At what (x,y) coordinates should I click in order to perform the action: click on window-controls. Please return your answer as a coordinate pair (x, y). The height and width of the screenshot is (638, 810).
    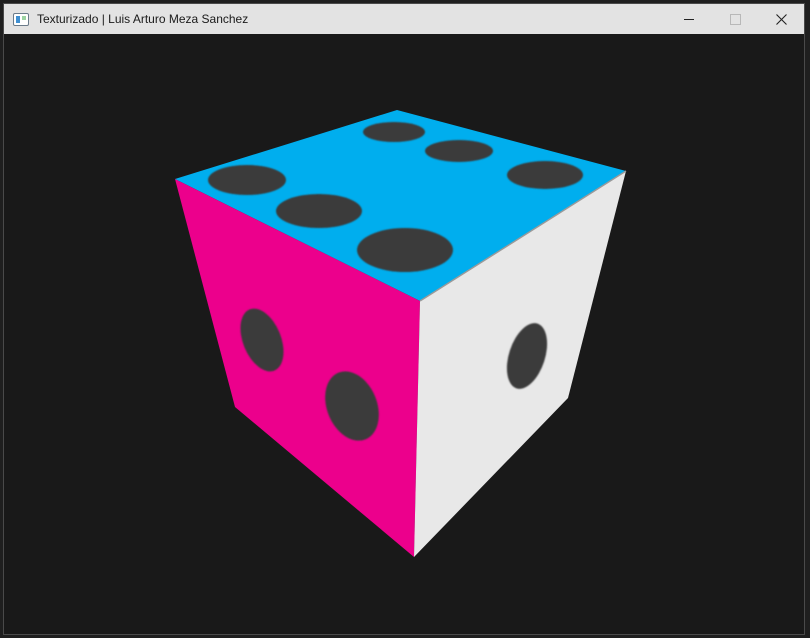
    Looking at the image, I should click on (735, 19).